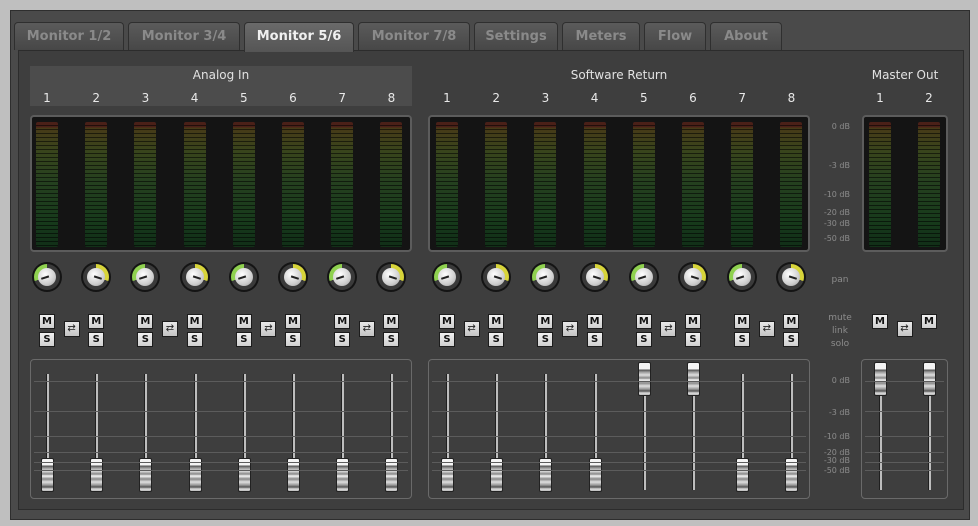 This screenshot has height=526, width=978. I want to click on software-mute-button-4: M, so click(594, 321).